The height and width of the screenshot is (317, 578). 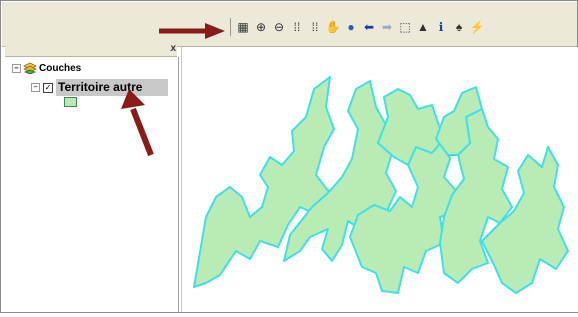 I want to click on fixed-zoom-in-icon: ⁞⁞, so click(x=297, y=27).